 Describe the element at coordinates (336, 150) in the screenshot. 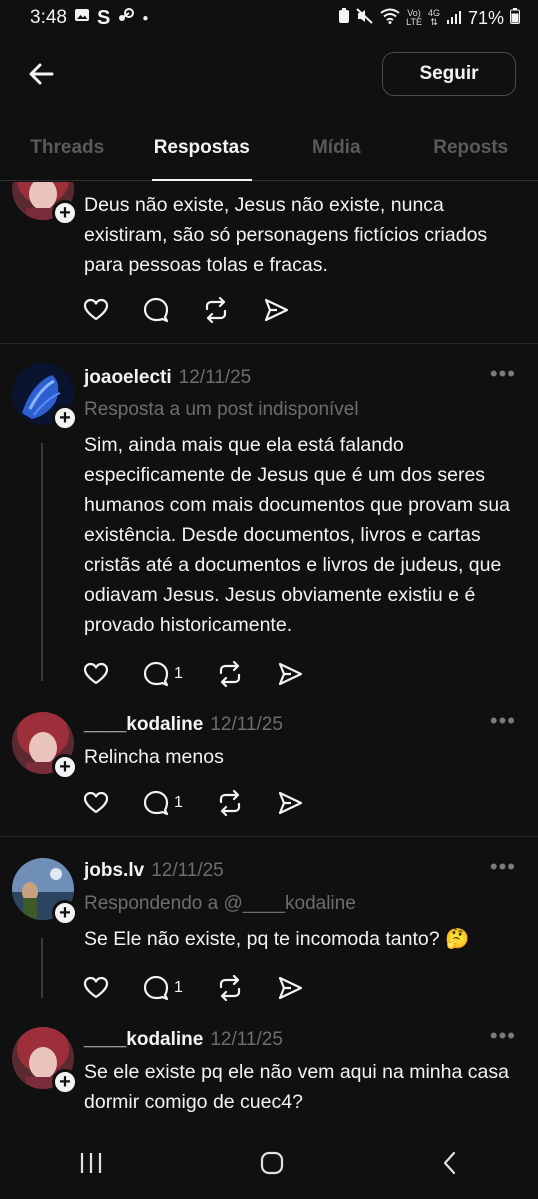

I see `tab-media: Mídia` at that location.